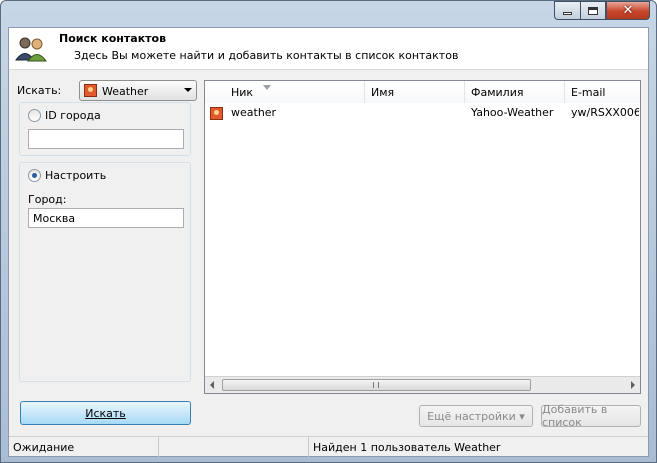 The height and width of the screenshot is (463, 657). What do you see at coordinates (415, 92) in the screenshot?
I see `column-header-first-name: Имя` at bounding box center [415, 92].